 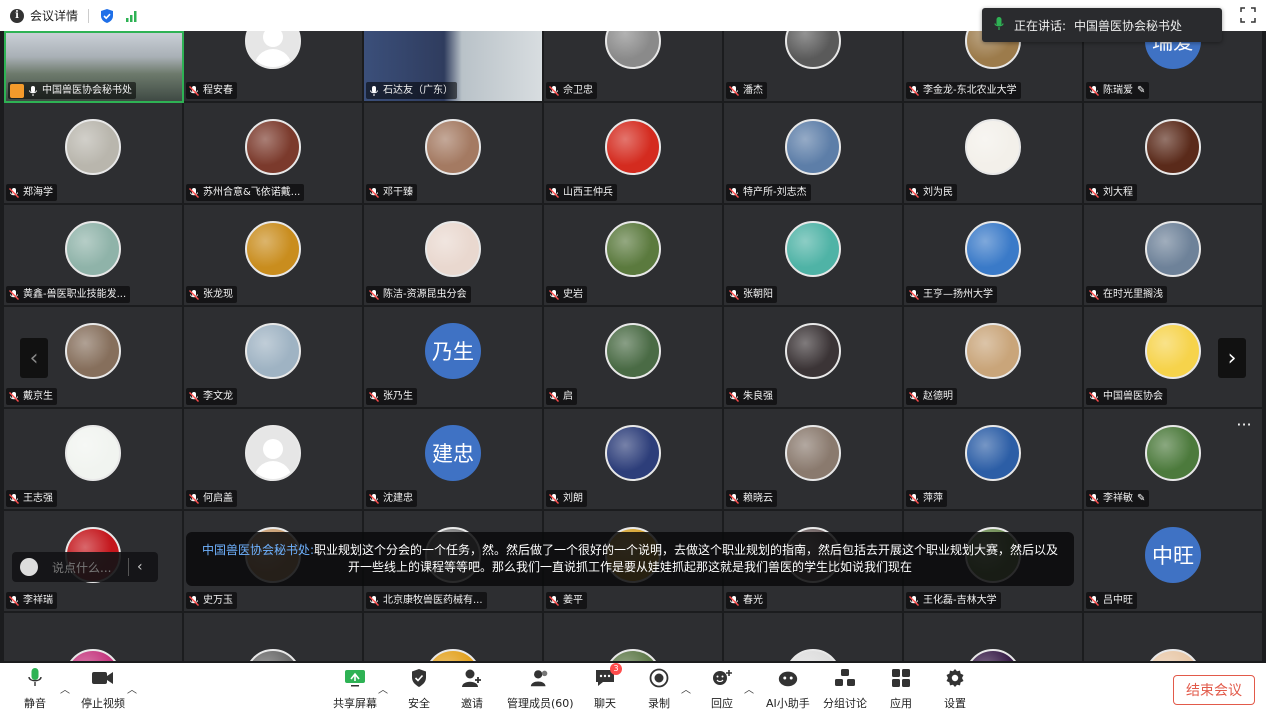 What do you see at coordinates (605, 703) in the screenshot?
I see `chat-label: 聊天` at bounding box center [605, 703].